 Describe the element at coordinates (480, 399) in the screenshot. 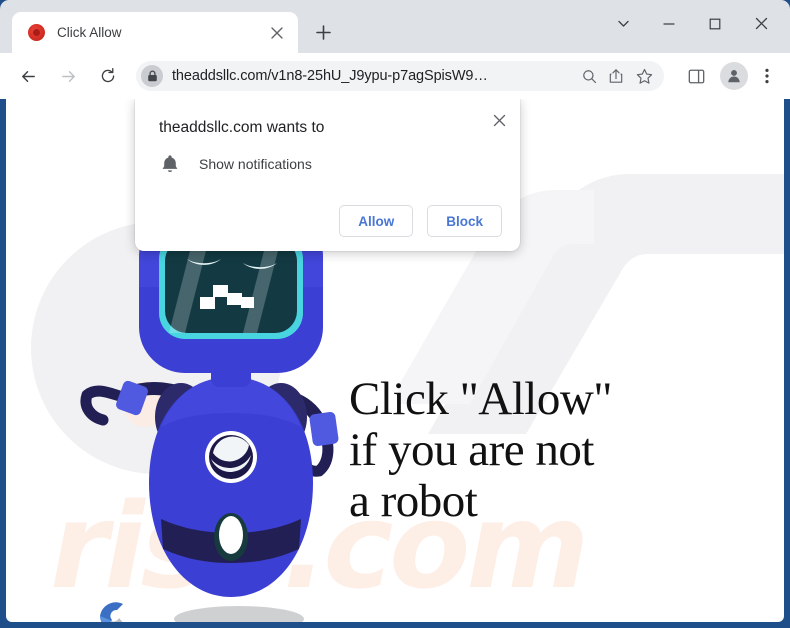

I see `headline-line-1: Click "Allow"` at that location.